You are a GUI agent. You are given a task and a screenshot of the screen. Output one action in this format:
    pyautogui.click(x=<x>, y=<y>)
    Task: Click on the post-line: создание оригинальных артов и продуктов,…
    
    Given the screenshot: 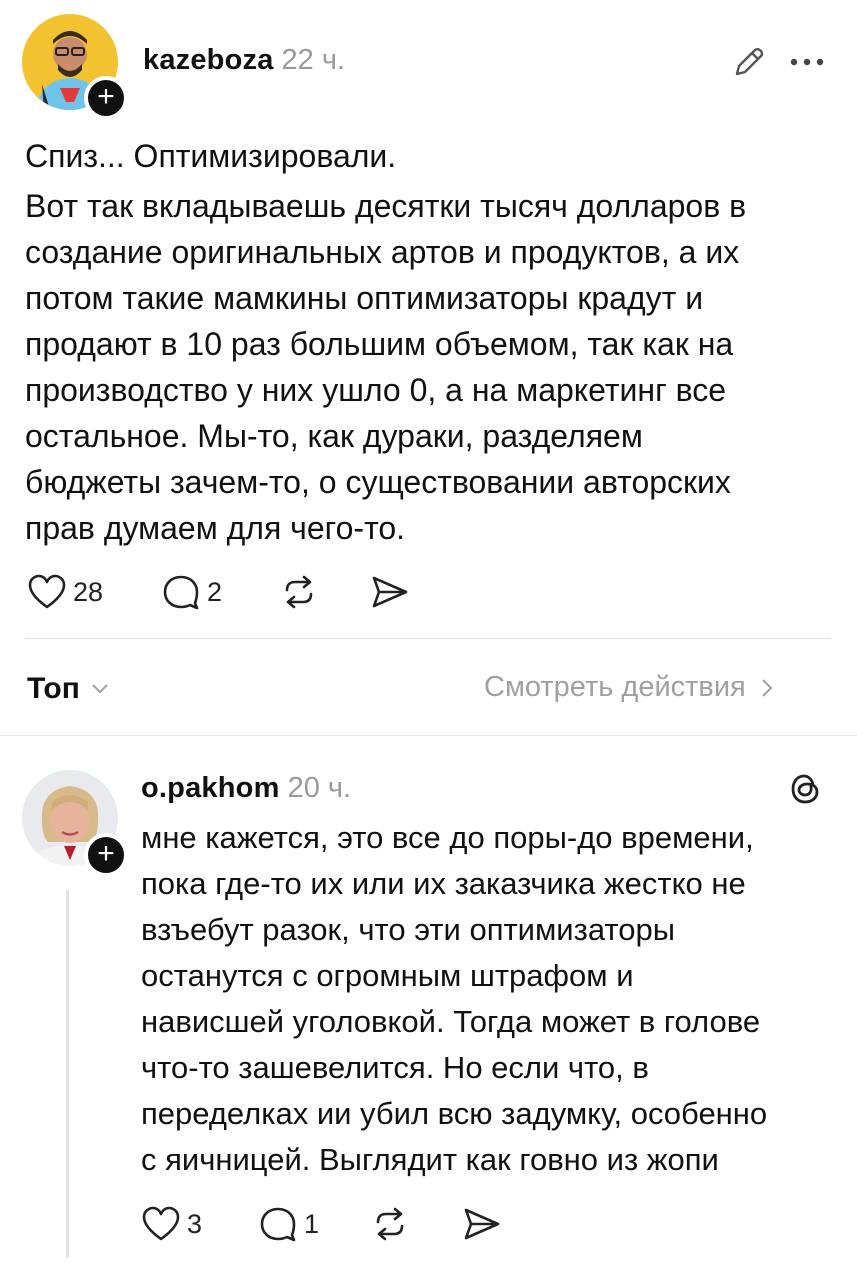 What is the action you would take?
    pyautogui.click(x=382, y=252)
    